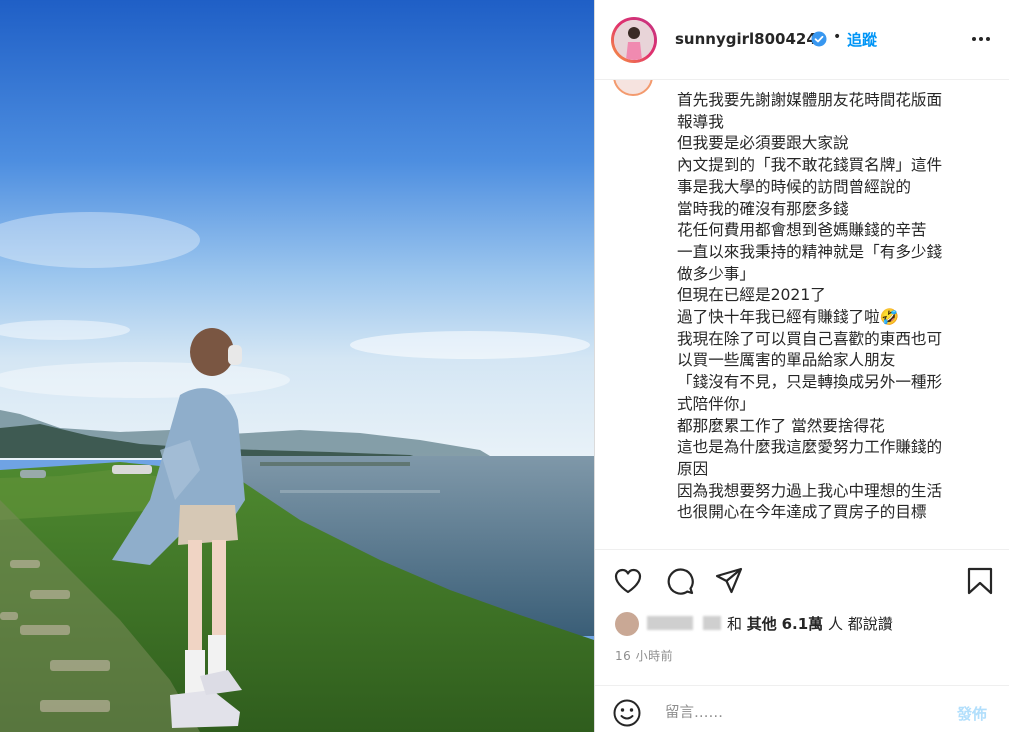 This screenshot has height=733, width=1009. Describe the element at coordinates (633, 88) in the screenshot. I see `caption-author-avatar` at that location.